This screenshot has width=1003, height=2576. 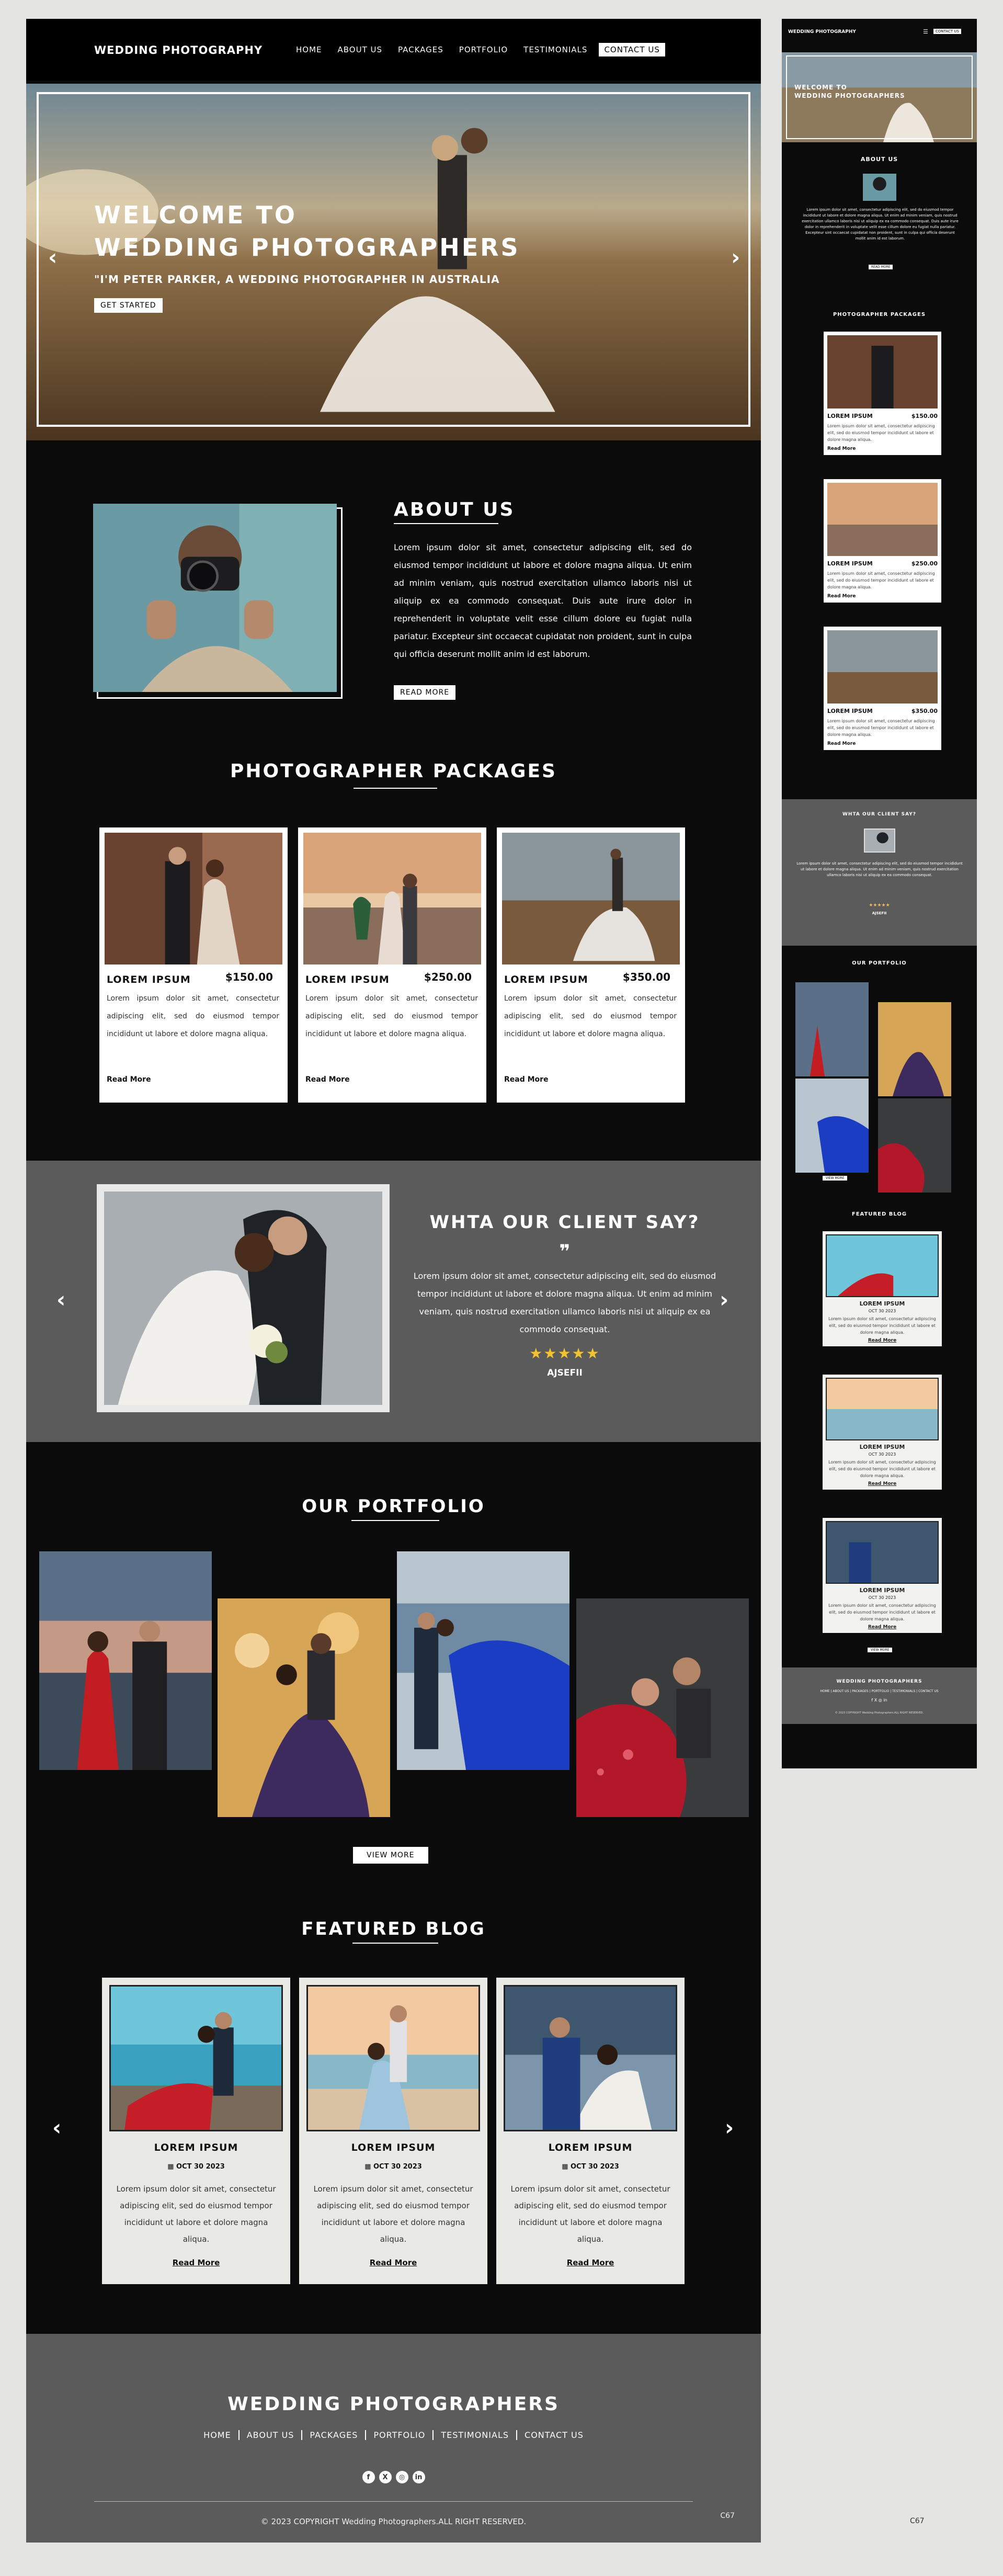 What do you see at coordinates (879, 1214) in the screenshot?
I see `mobile-blog-title: FEATURED BLOG` at bounding box center [879, 1214].